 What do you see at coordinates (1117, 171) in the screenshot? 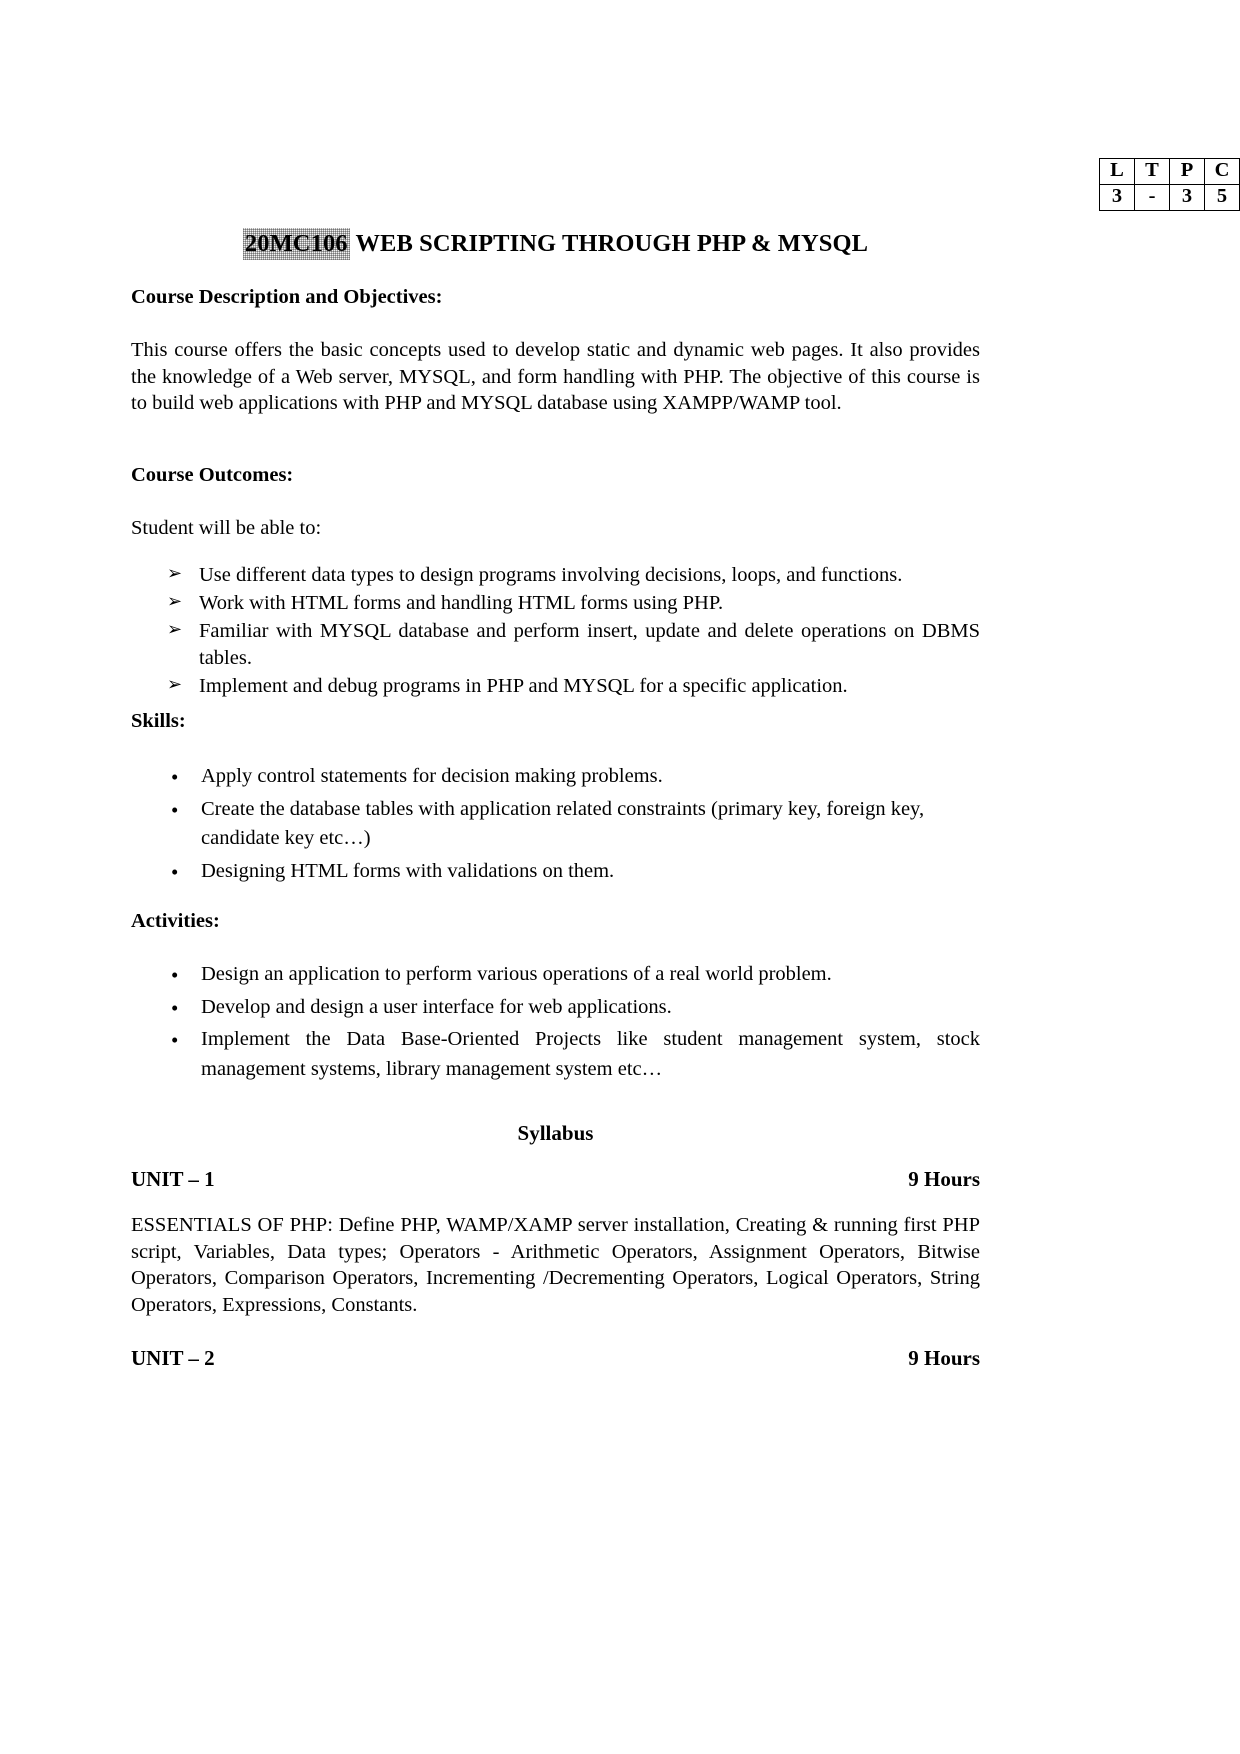
I see `ltpc-header-l: L` at bounding box center [1117, 171].